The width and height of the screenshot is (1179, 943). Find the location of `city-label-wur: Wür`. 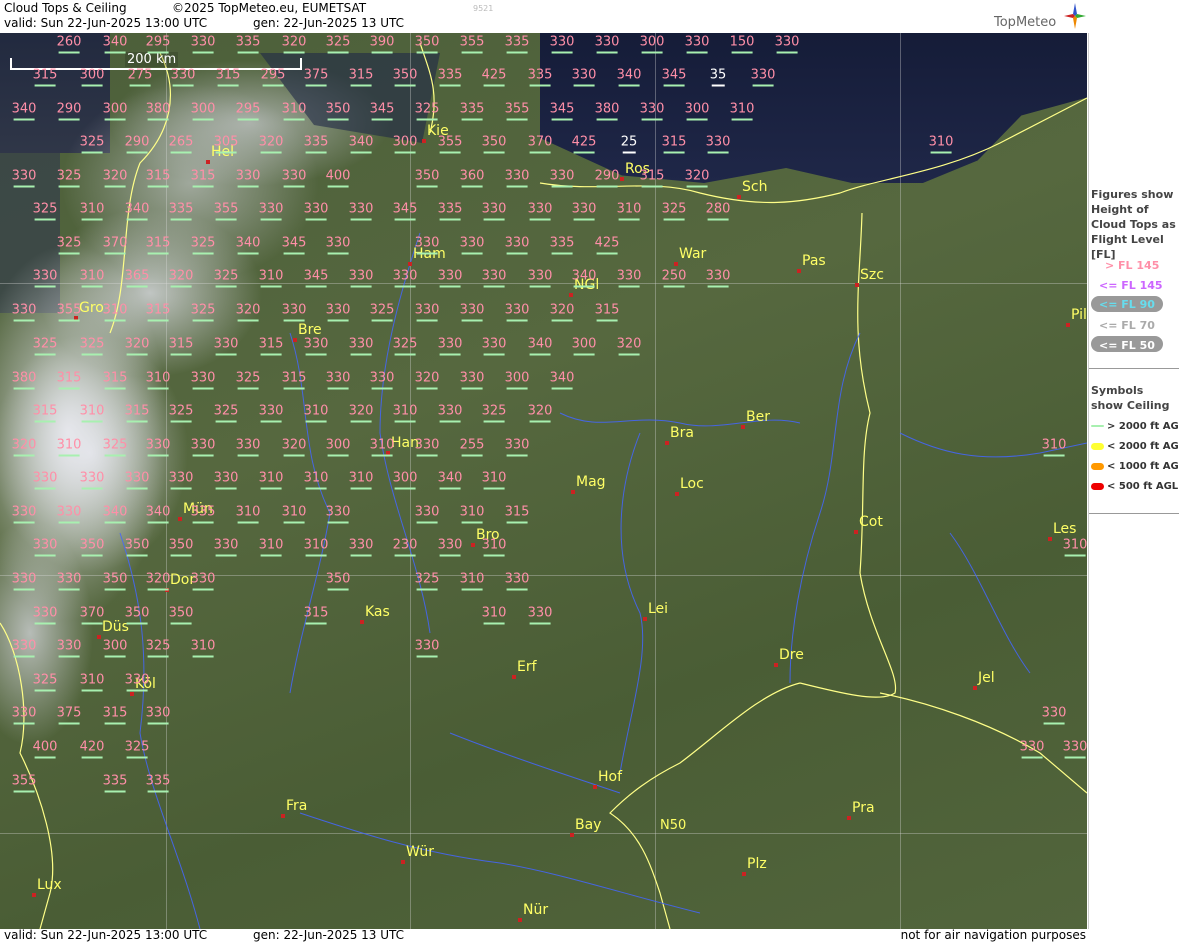

city-label-wur: Wür is located at coordinates (420, 852).